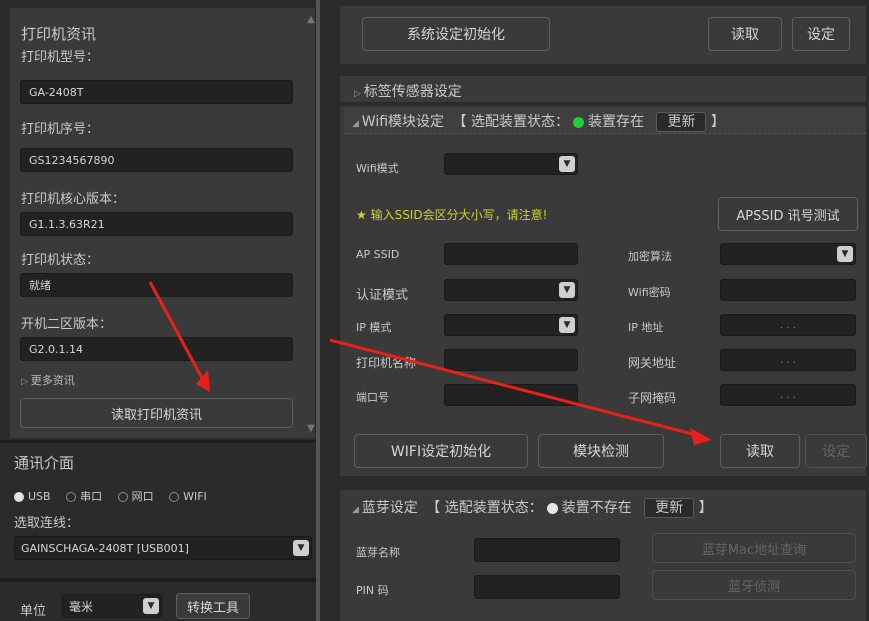 The height and width of the screenshot is (621, 869). Describe the element at coordinates (67, 324) in the screenshot. I see `printer-zone2-label: 开机二区版本：` at that location.